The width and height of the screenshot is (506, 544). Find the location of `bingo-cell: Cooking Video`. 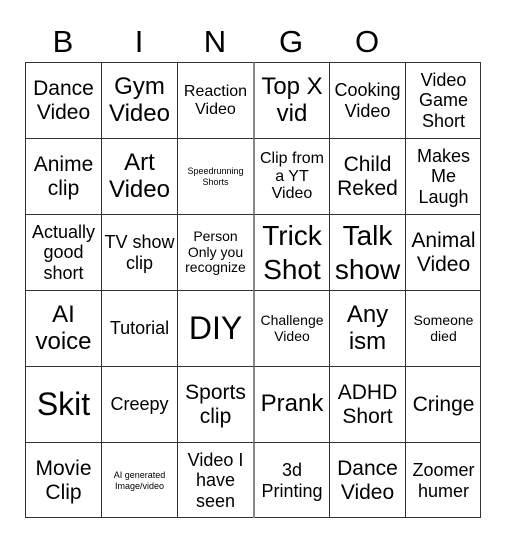

bingo-cell: Cooking Video is located at coordinates (367, 100).